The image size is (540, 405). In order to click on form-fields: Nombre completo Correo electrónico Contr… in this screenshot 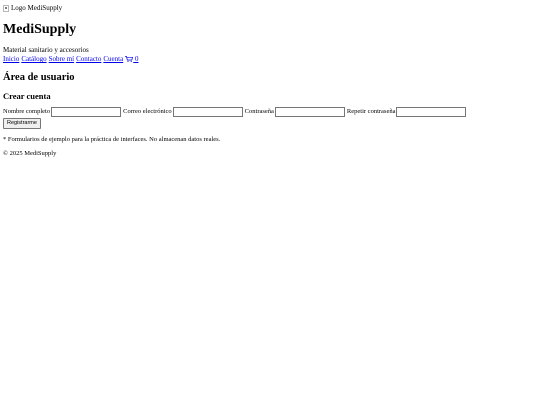, I will do `click(270, 111)`.